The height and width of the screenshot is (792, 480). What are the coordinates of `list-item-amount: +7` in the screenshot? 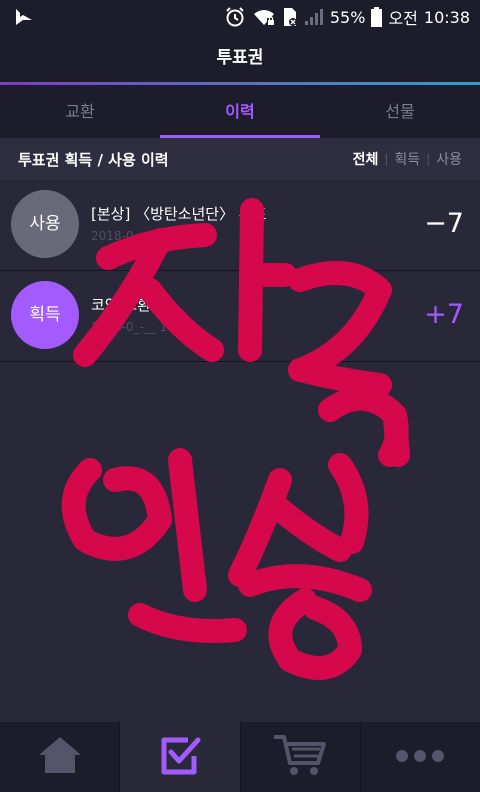 It's located at (444, 314).